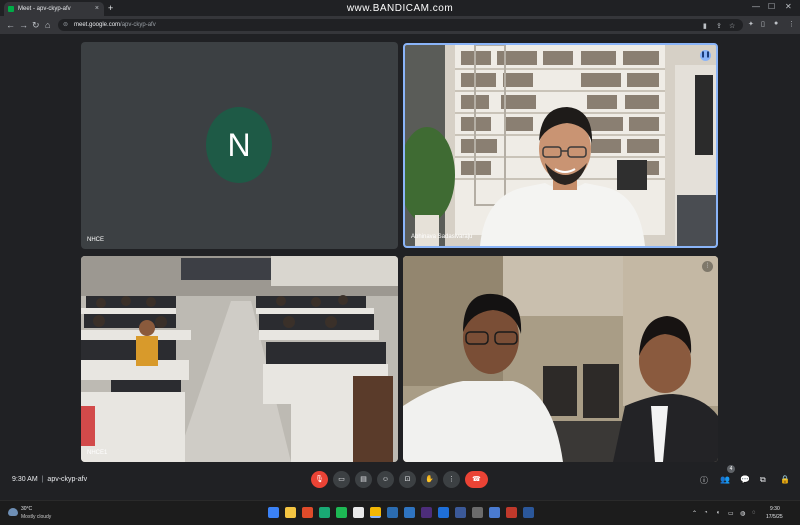  I want to click on more-options-button: ⋮, so click(451, 479).